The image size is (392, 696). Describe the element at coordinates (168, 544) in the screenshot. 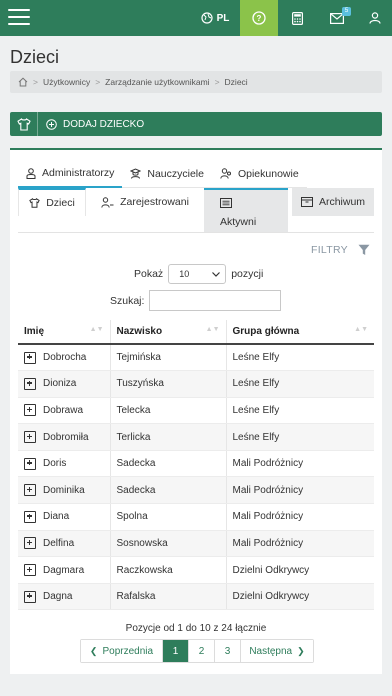

I see `cell-last-name: Sosnowska` at that location.